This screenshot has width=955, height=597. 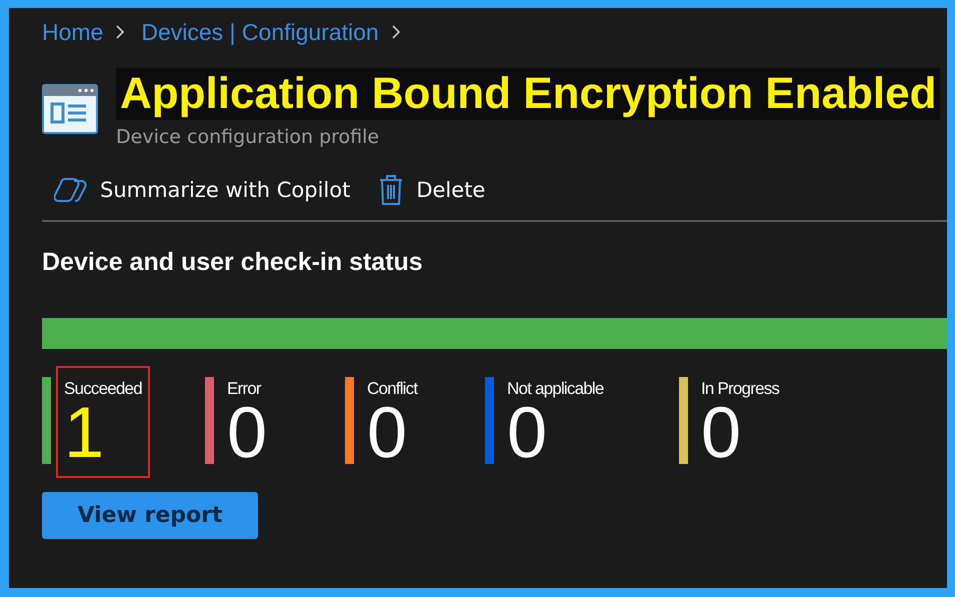 What do you see at coordinates (528, 94) in the screenshot?
I see `page-title: Application Bound Encryption Enabled` at bounding box center [528, 94].